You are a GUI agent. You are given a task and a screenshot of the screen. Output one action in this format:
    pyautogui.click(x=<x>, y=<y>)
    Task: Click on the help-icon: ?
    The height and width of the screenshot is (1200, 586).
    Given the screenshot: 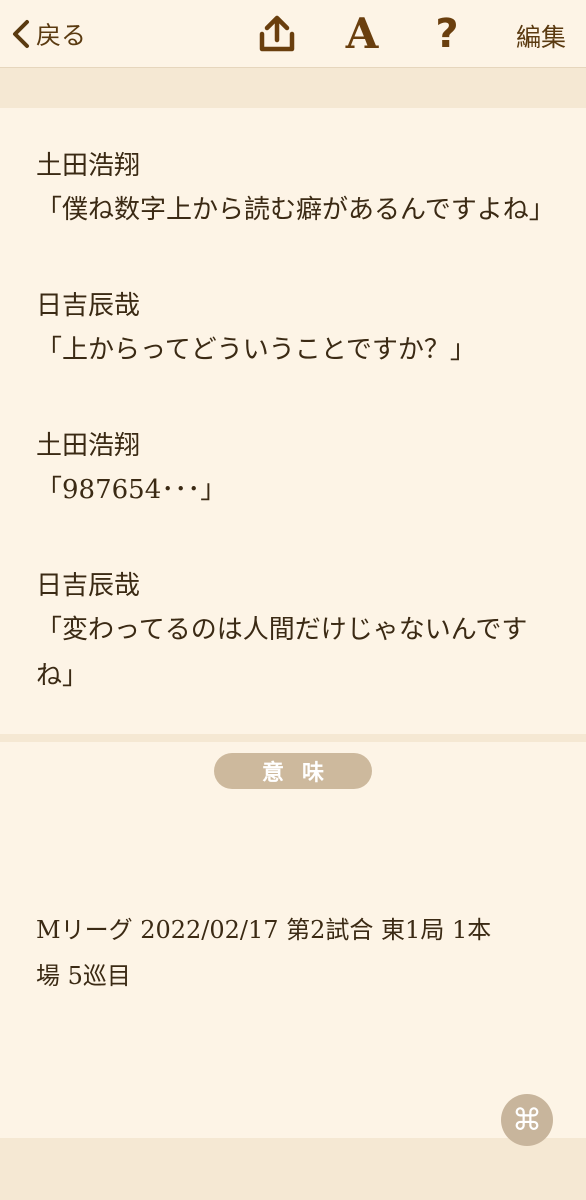 What is the action you would take?
    pyautogui.click(x=447, y=34)
    